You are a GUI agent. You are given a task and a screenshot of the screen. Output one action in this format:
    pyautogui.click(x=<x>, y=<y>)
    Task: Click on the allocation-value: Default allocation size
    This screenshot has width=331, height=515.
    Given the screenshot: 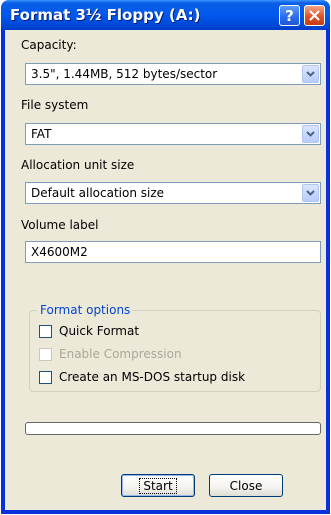 What is the action you would take?
    pyautogui.click(x=98, y=193)
    